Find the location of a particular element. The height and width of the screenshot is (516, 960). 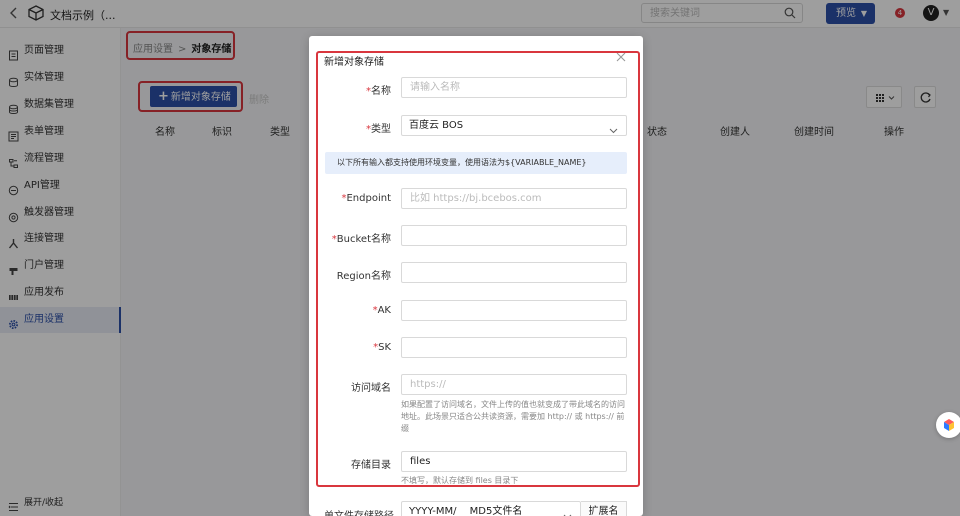

path-value-2: MD5文件名 is located at coordinates (496, 511).